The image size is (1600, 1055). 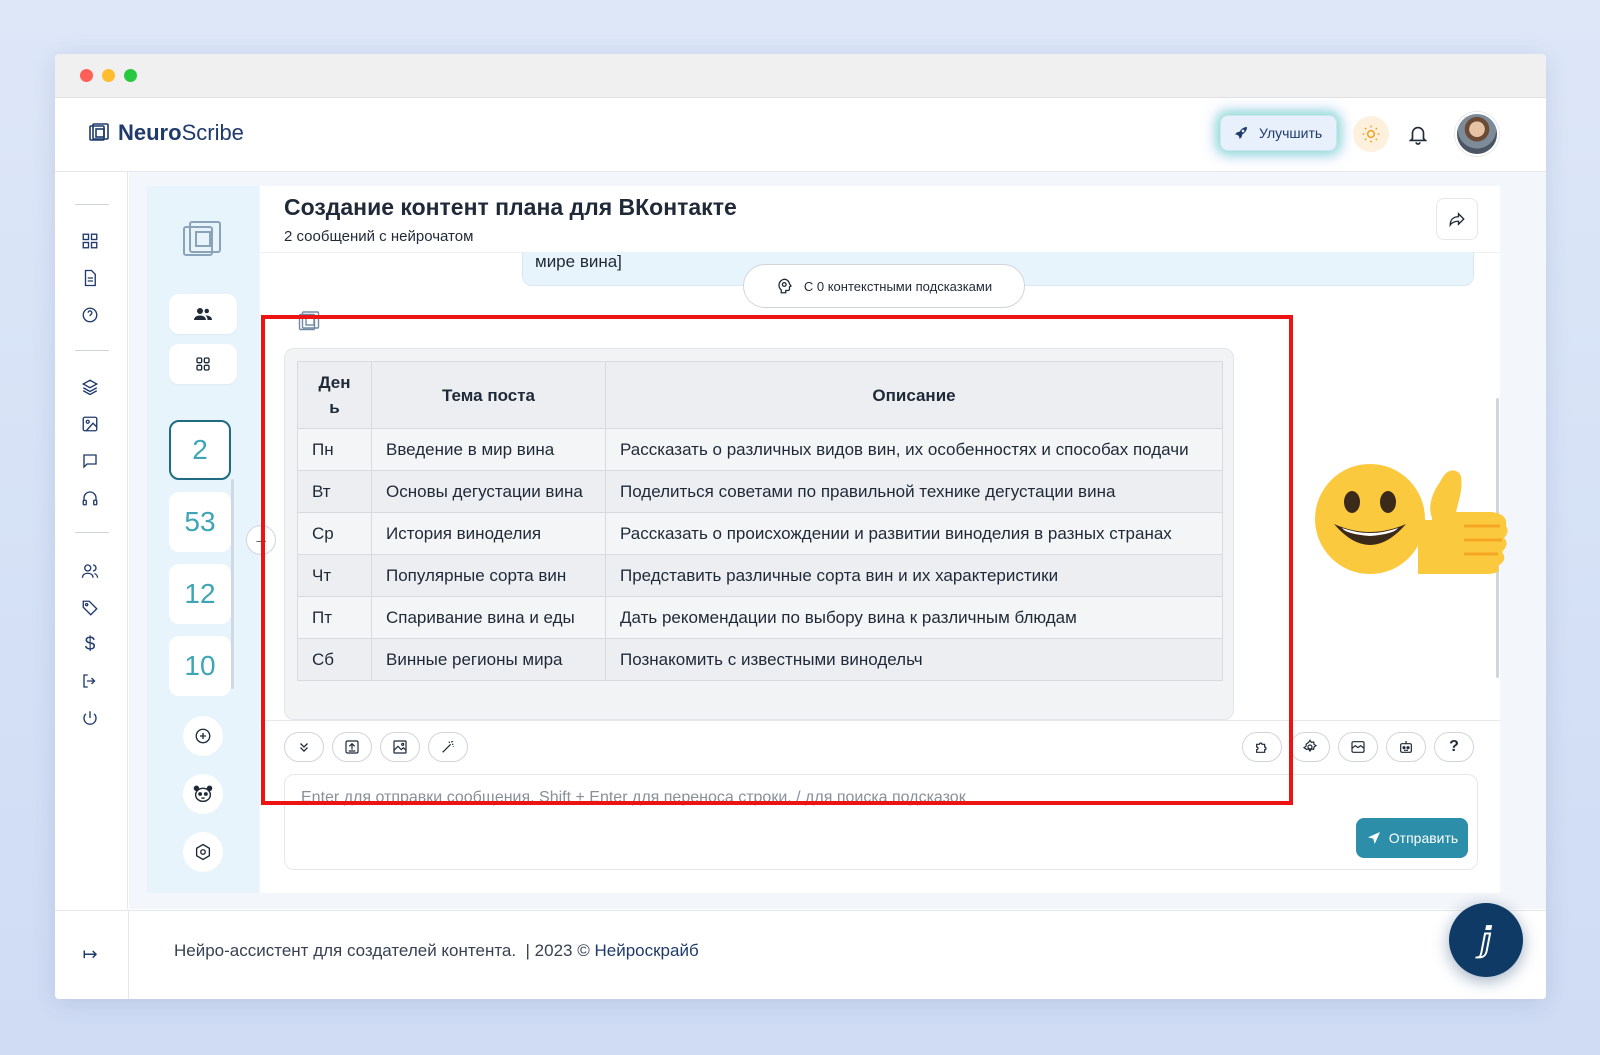 I want to click on cell-day: Пт, so click(x=334, y=617).